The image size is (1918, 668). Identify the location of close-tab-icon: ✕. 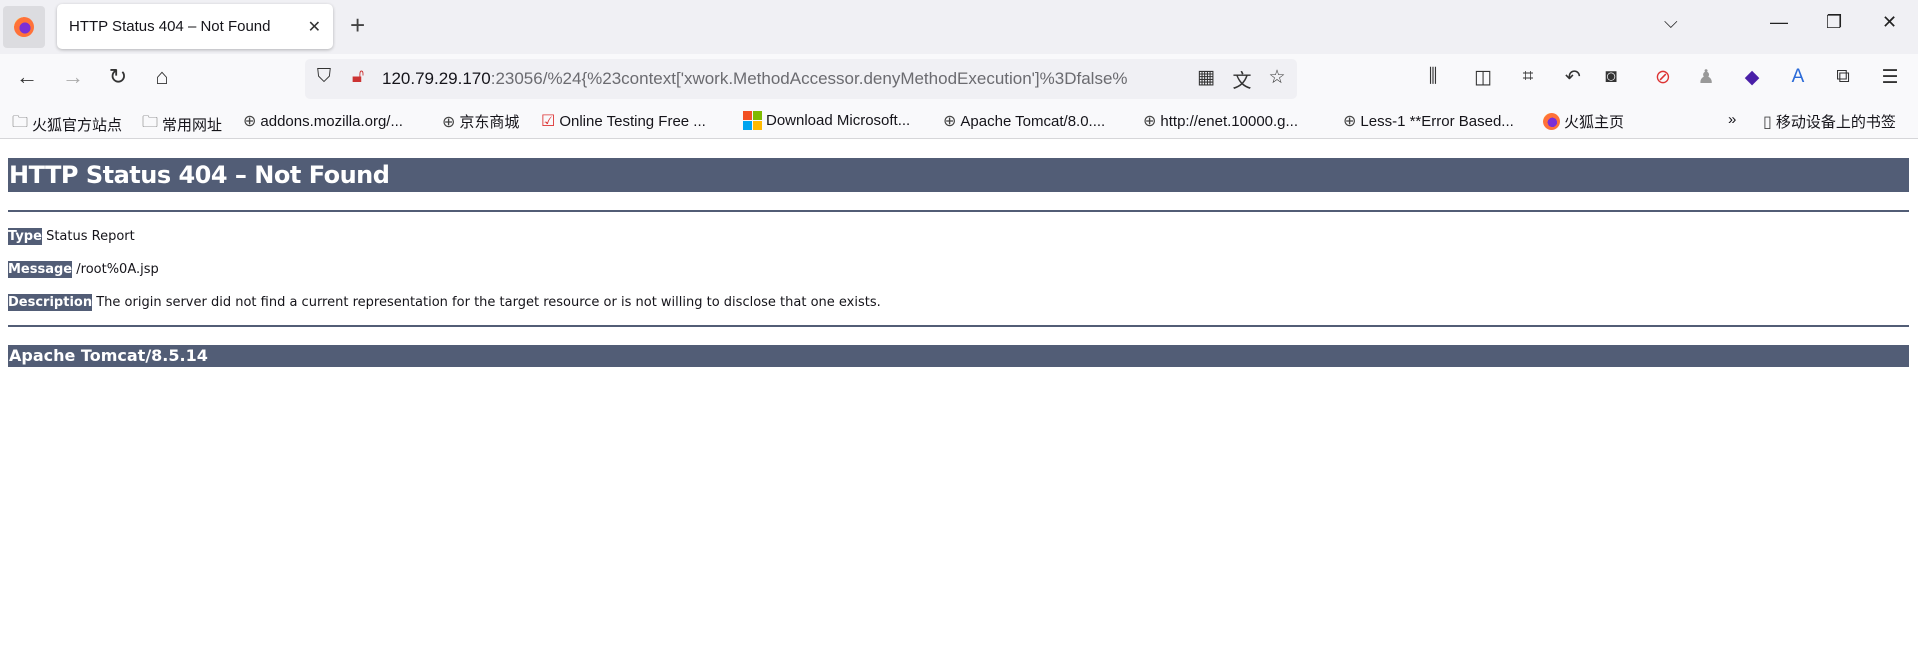
(314, 27).